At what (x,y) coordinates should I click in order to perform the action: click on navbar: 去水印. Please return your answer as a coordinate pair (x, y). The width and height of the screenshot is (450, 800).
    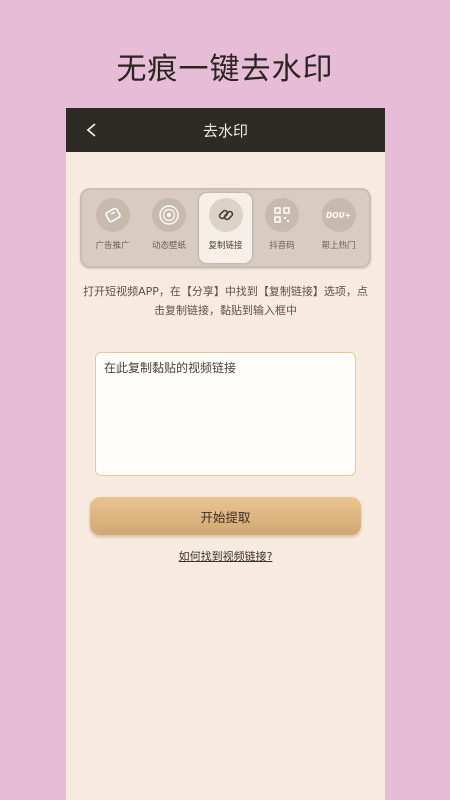
    Looking at the image, I should click on (225, 130).